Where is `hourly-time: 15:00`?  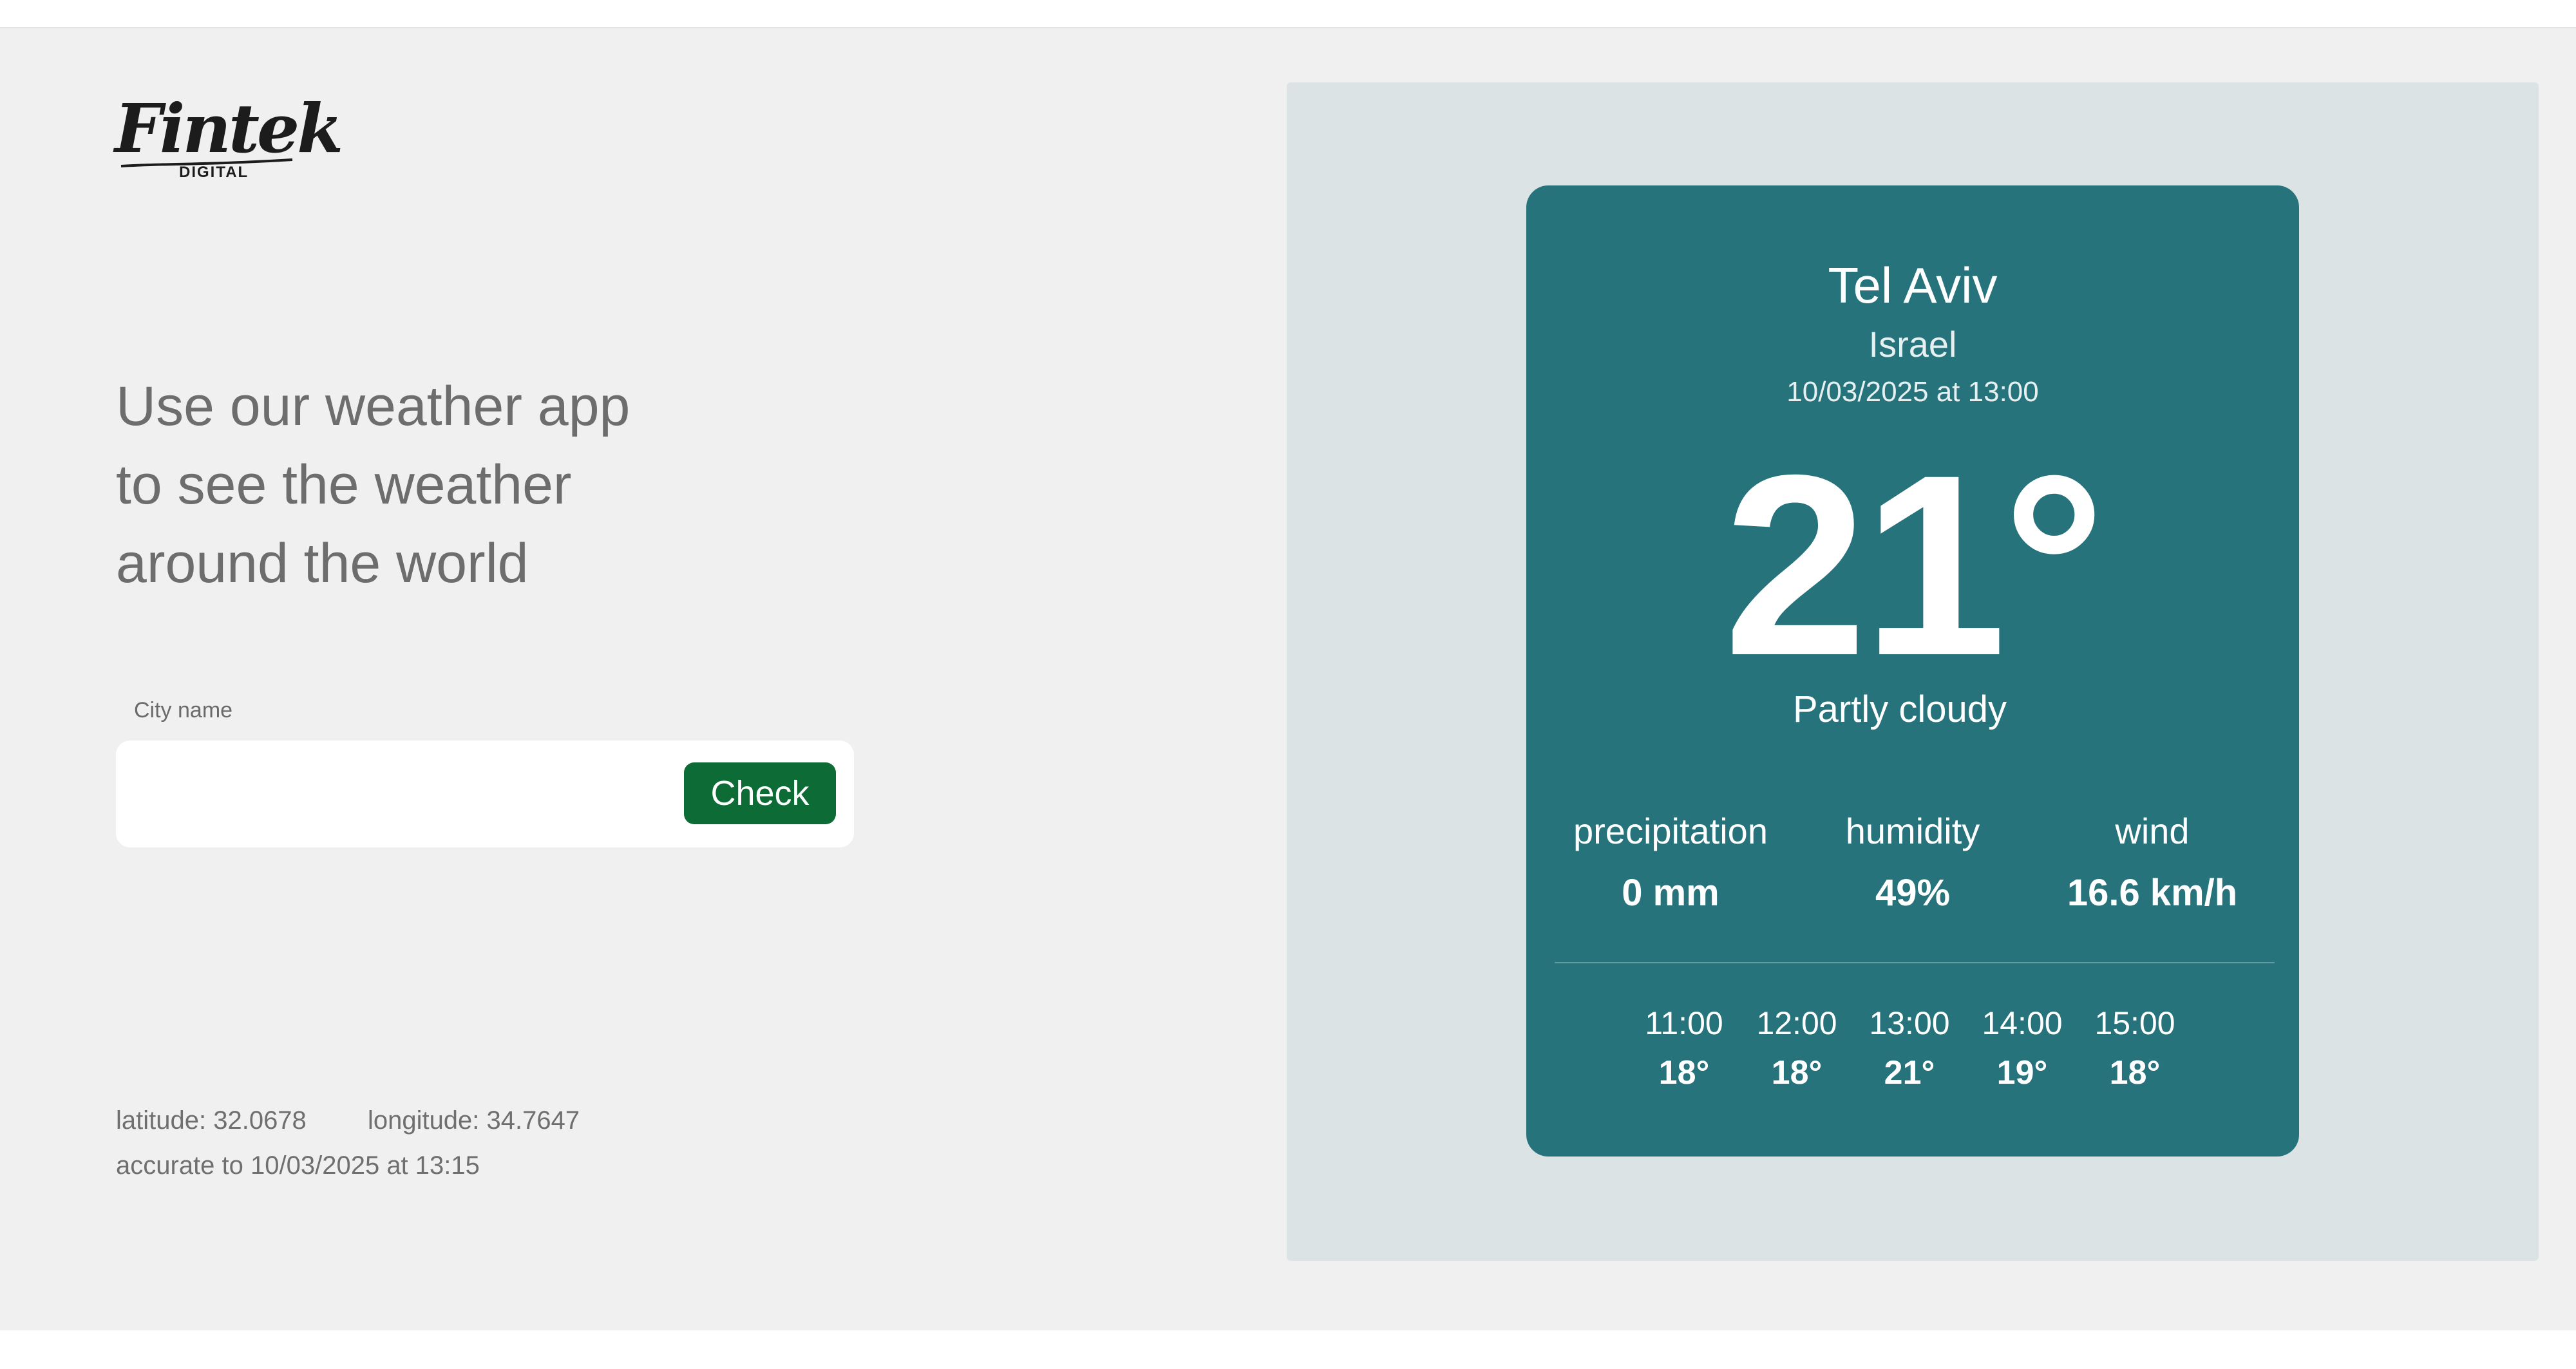
hourly-time: 15:00 is located at coordinates (2134, 1023).